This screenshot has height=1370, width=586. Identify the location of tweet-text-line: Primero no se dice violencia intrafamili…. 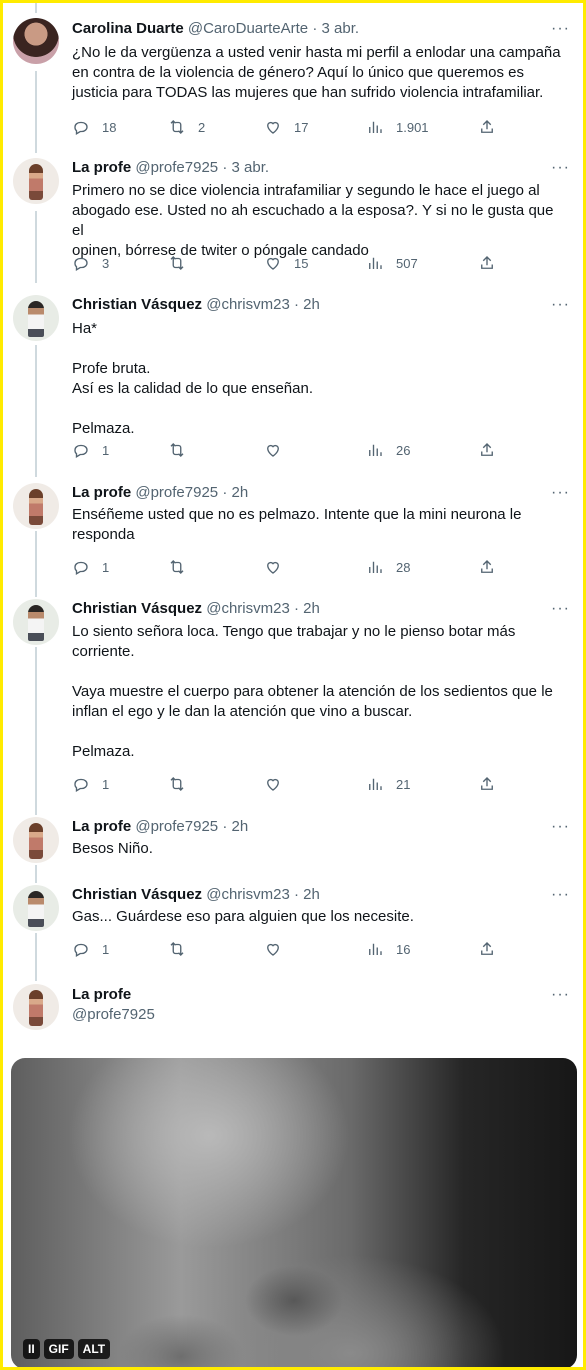
(306, 190).